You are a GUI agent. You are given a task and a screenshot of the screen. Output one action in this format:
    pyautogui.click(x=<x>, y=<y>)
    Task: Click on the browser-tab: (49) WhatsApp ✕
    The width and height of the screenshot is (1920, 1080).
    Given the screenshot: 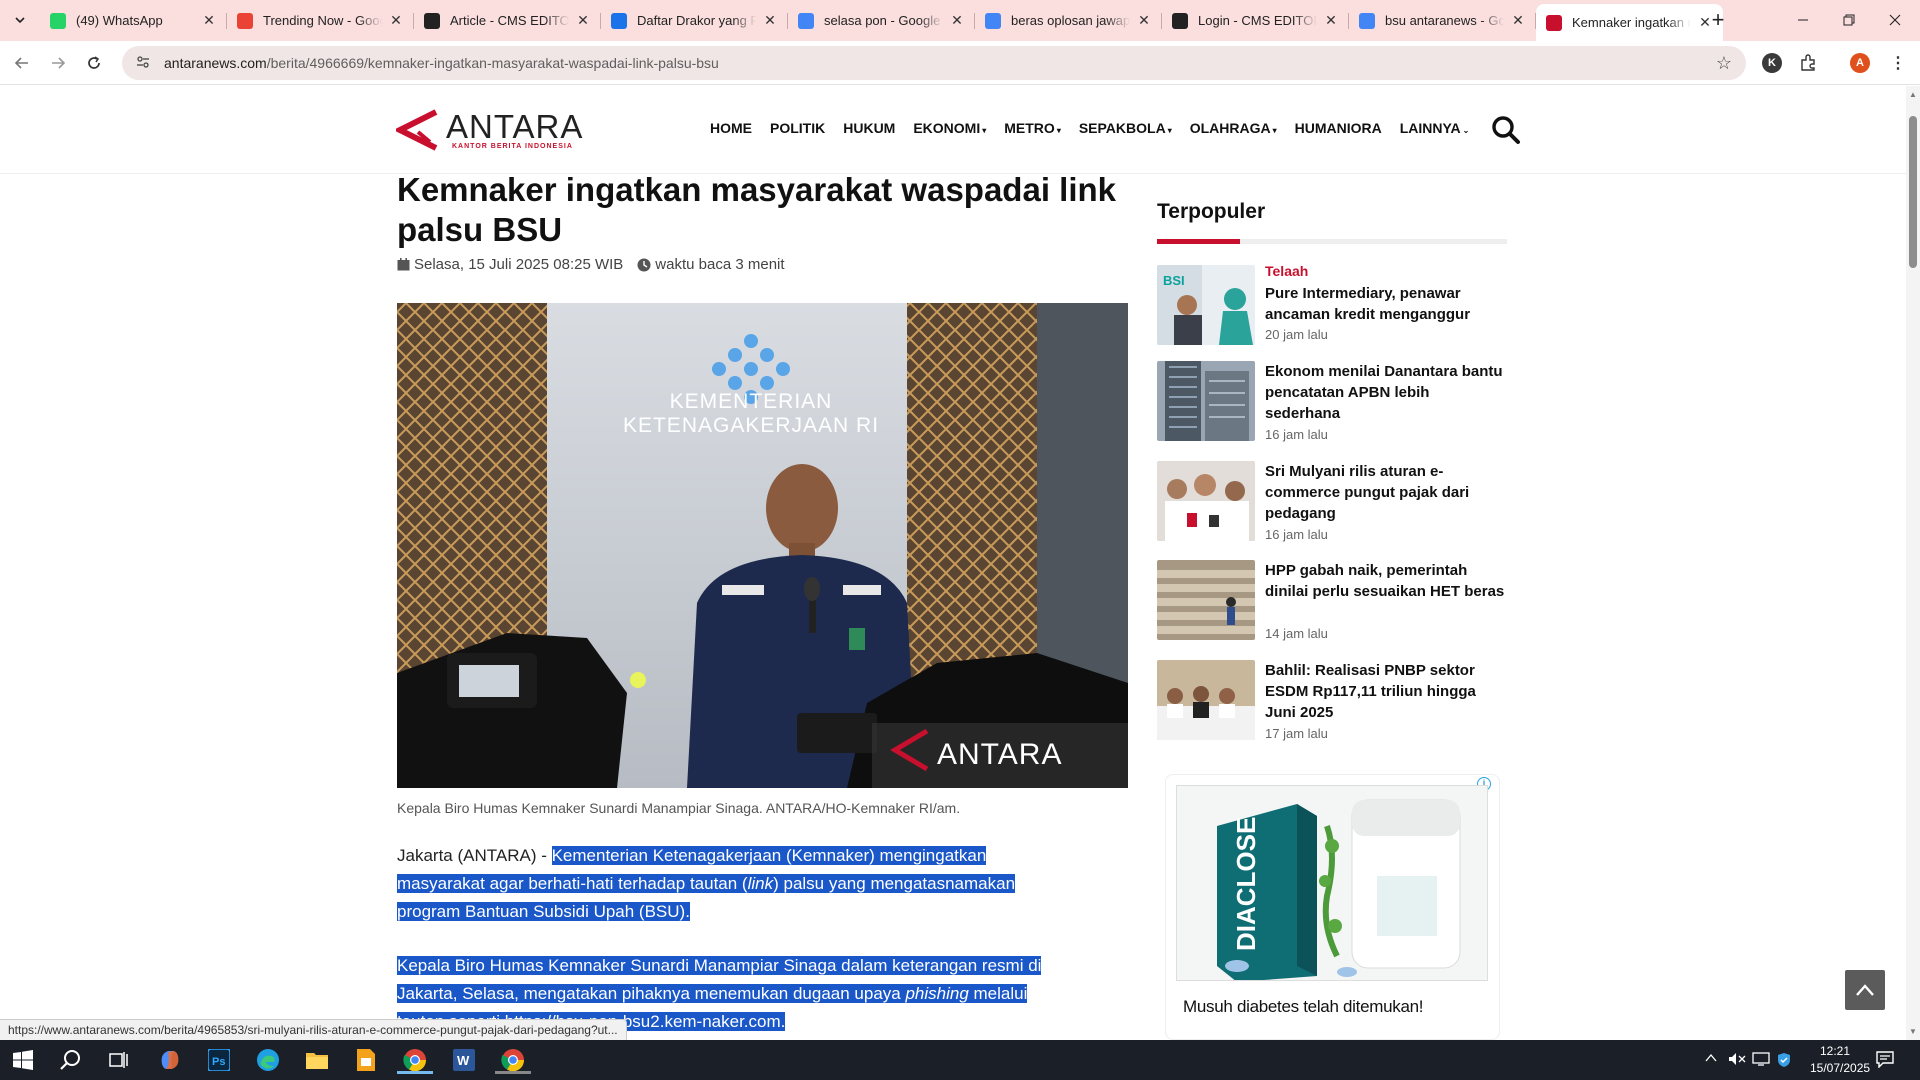 What is the action you would take?
    pyautogui.click(x=133, y=20)
    